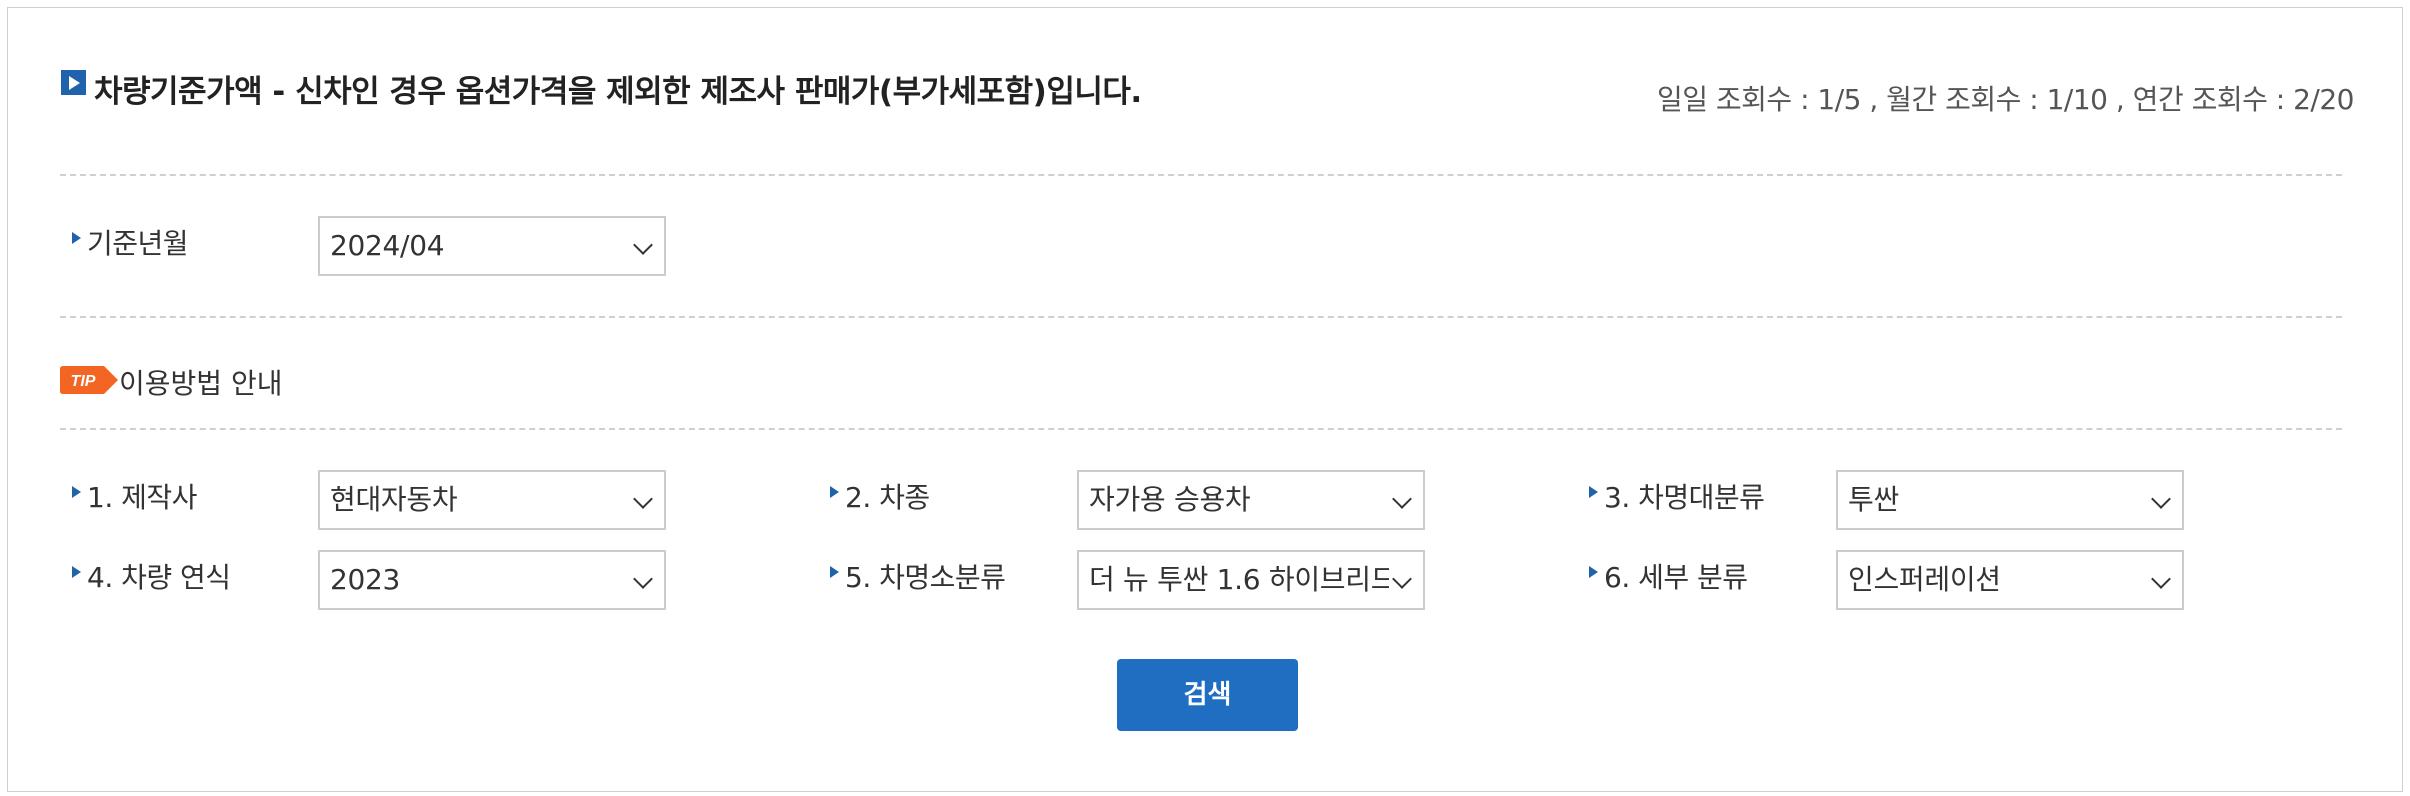  I want to click on filter-label-trim: 6. 세부 분류, so click(1668, 576).